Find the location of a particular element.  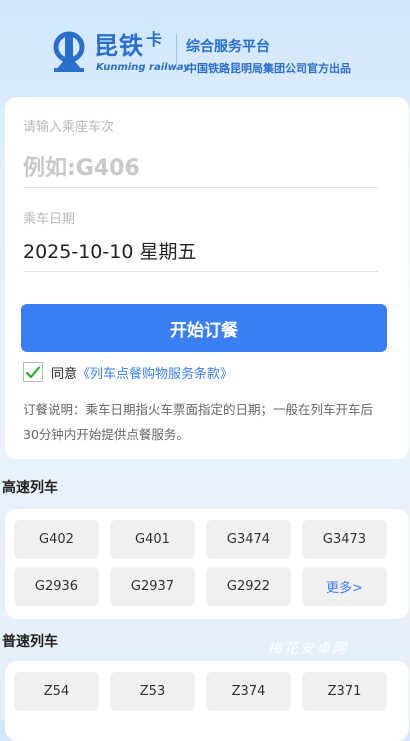

train-button: G402 is located at coordinates (56, 539).